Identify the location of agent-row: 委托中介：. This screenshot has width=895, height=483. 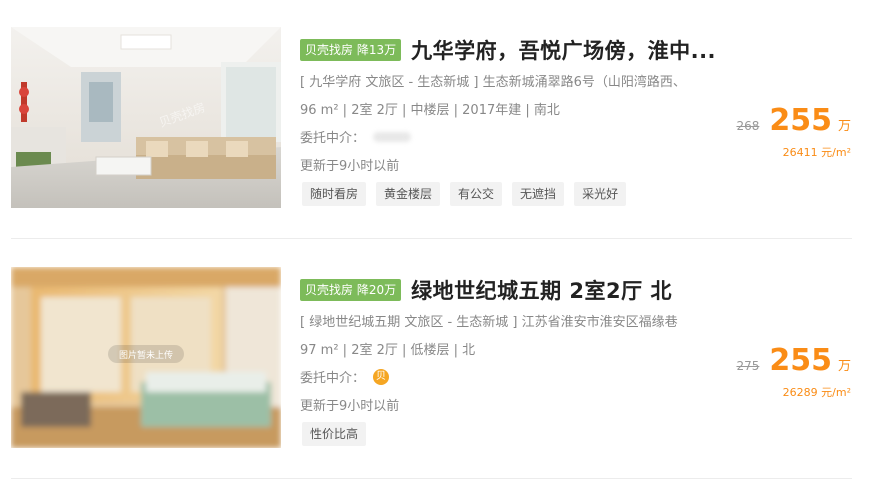
(356, 136).